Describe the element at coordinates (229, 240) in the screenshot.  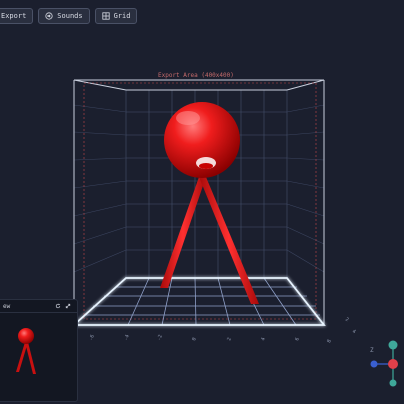
I see `right-leg` at that location.